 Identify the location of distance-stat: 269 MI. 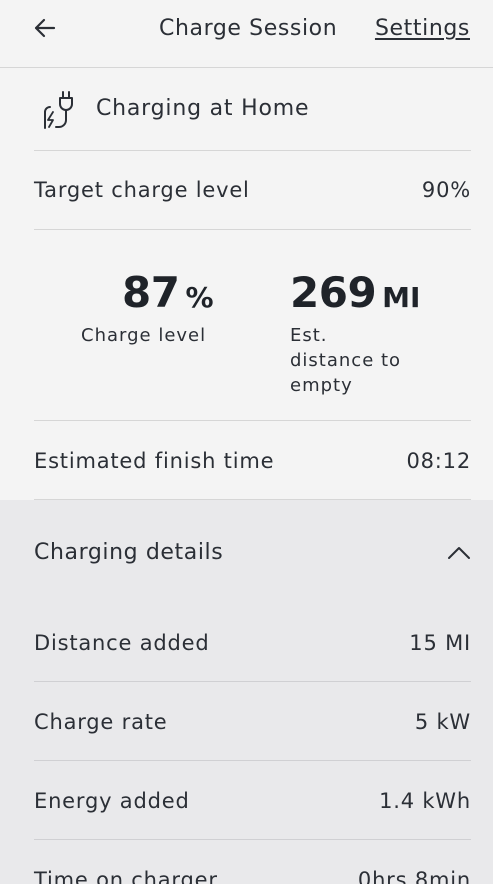
(355, 292).